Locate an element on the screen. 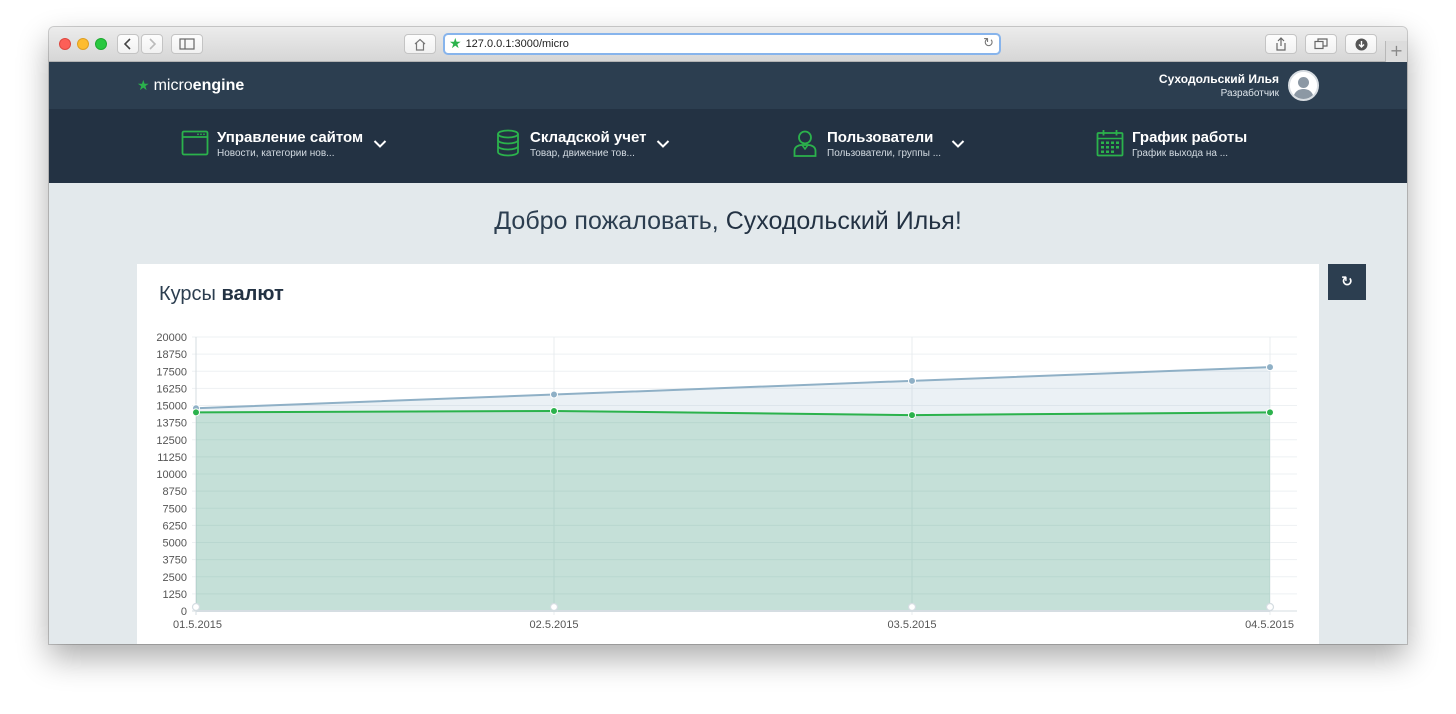 Image resolution: width=1456 pixels, height=714 pixels. download-icon is located at coordinates (1361, 44).